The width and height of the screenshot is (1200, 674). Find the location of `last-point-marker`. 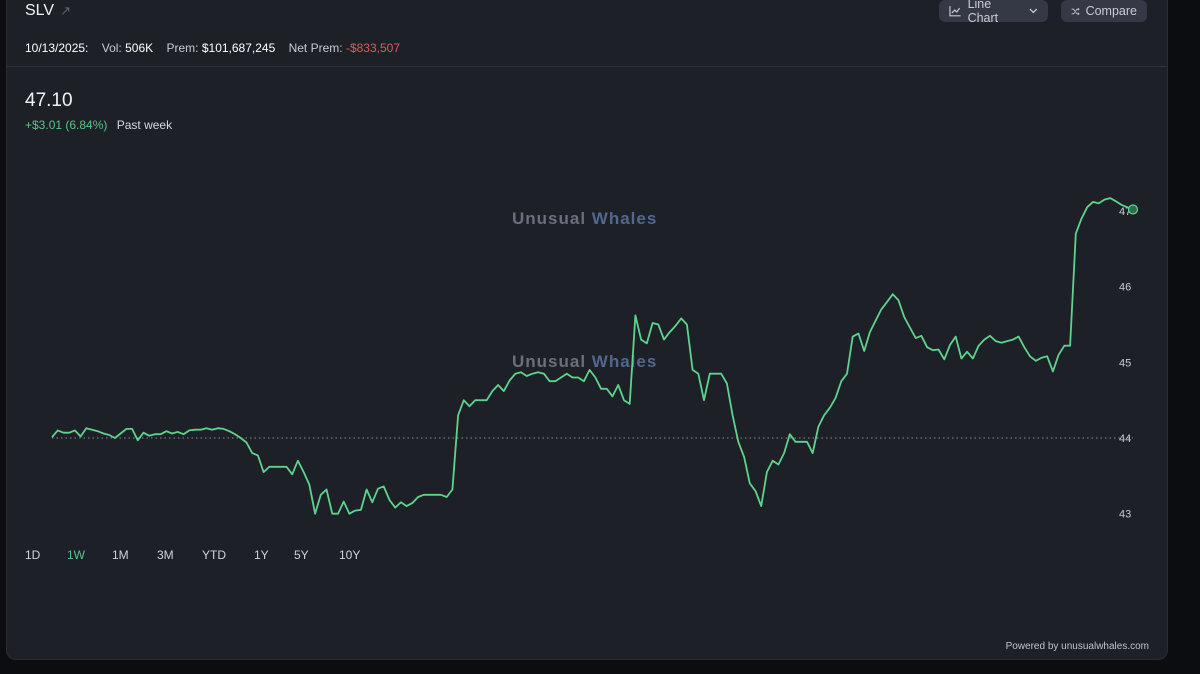

last-point-marker is located at coordinates (1133, 209).